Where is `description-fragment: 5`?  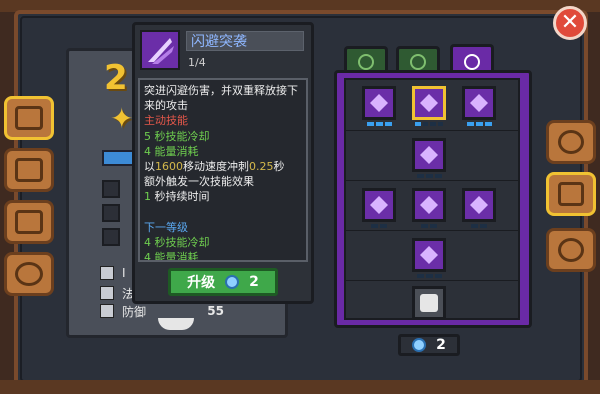 description-fragment: 5 is located at coordinates (147, 136).